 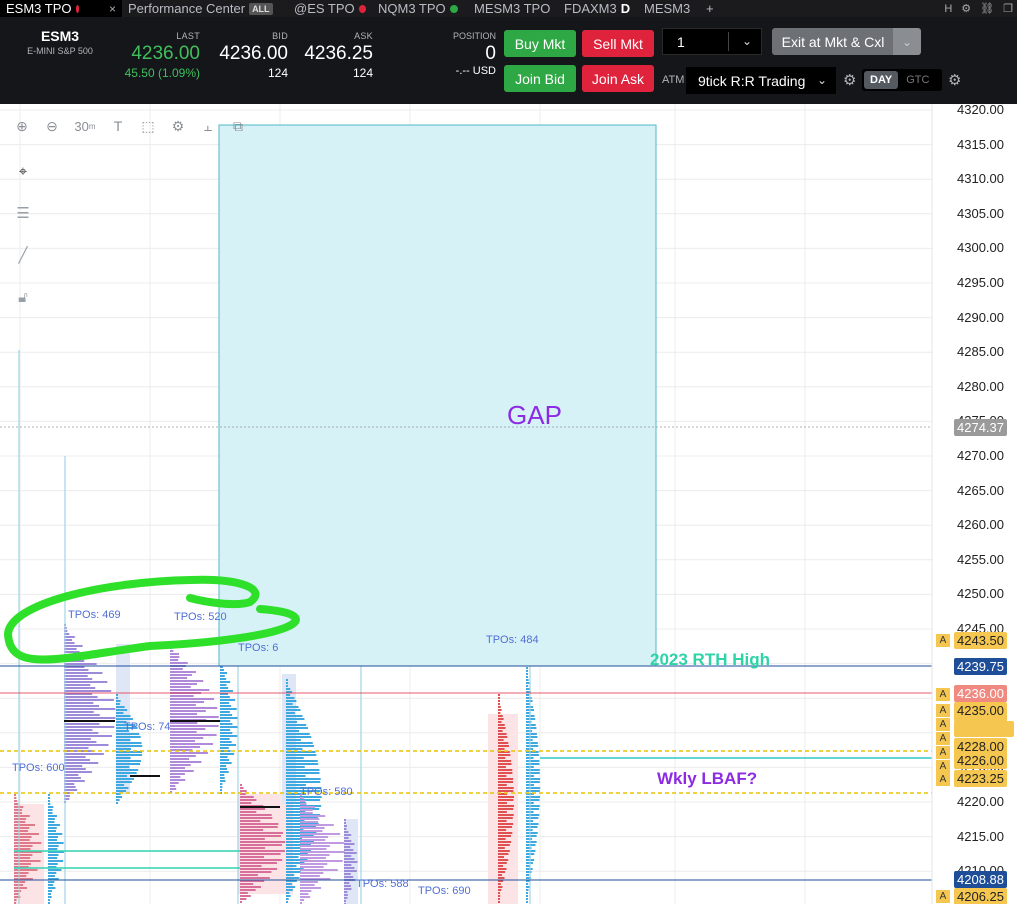 What do you see at coordinates (710, 8) in the screenshot?
I see `add-tab-button: +` at bounding box center [710, 8].